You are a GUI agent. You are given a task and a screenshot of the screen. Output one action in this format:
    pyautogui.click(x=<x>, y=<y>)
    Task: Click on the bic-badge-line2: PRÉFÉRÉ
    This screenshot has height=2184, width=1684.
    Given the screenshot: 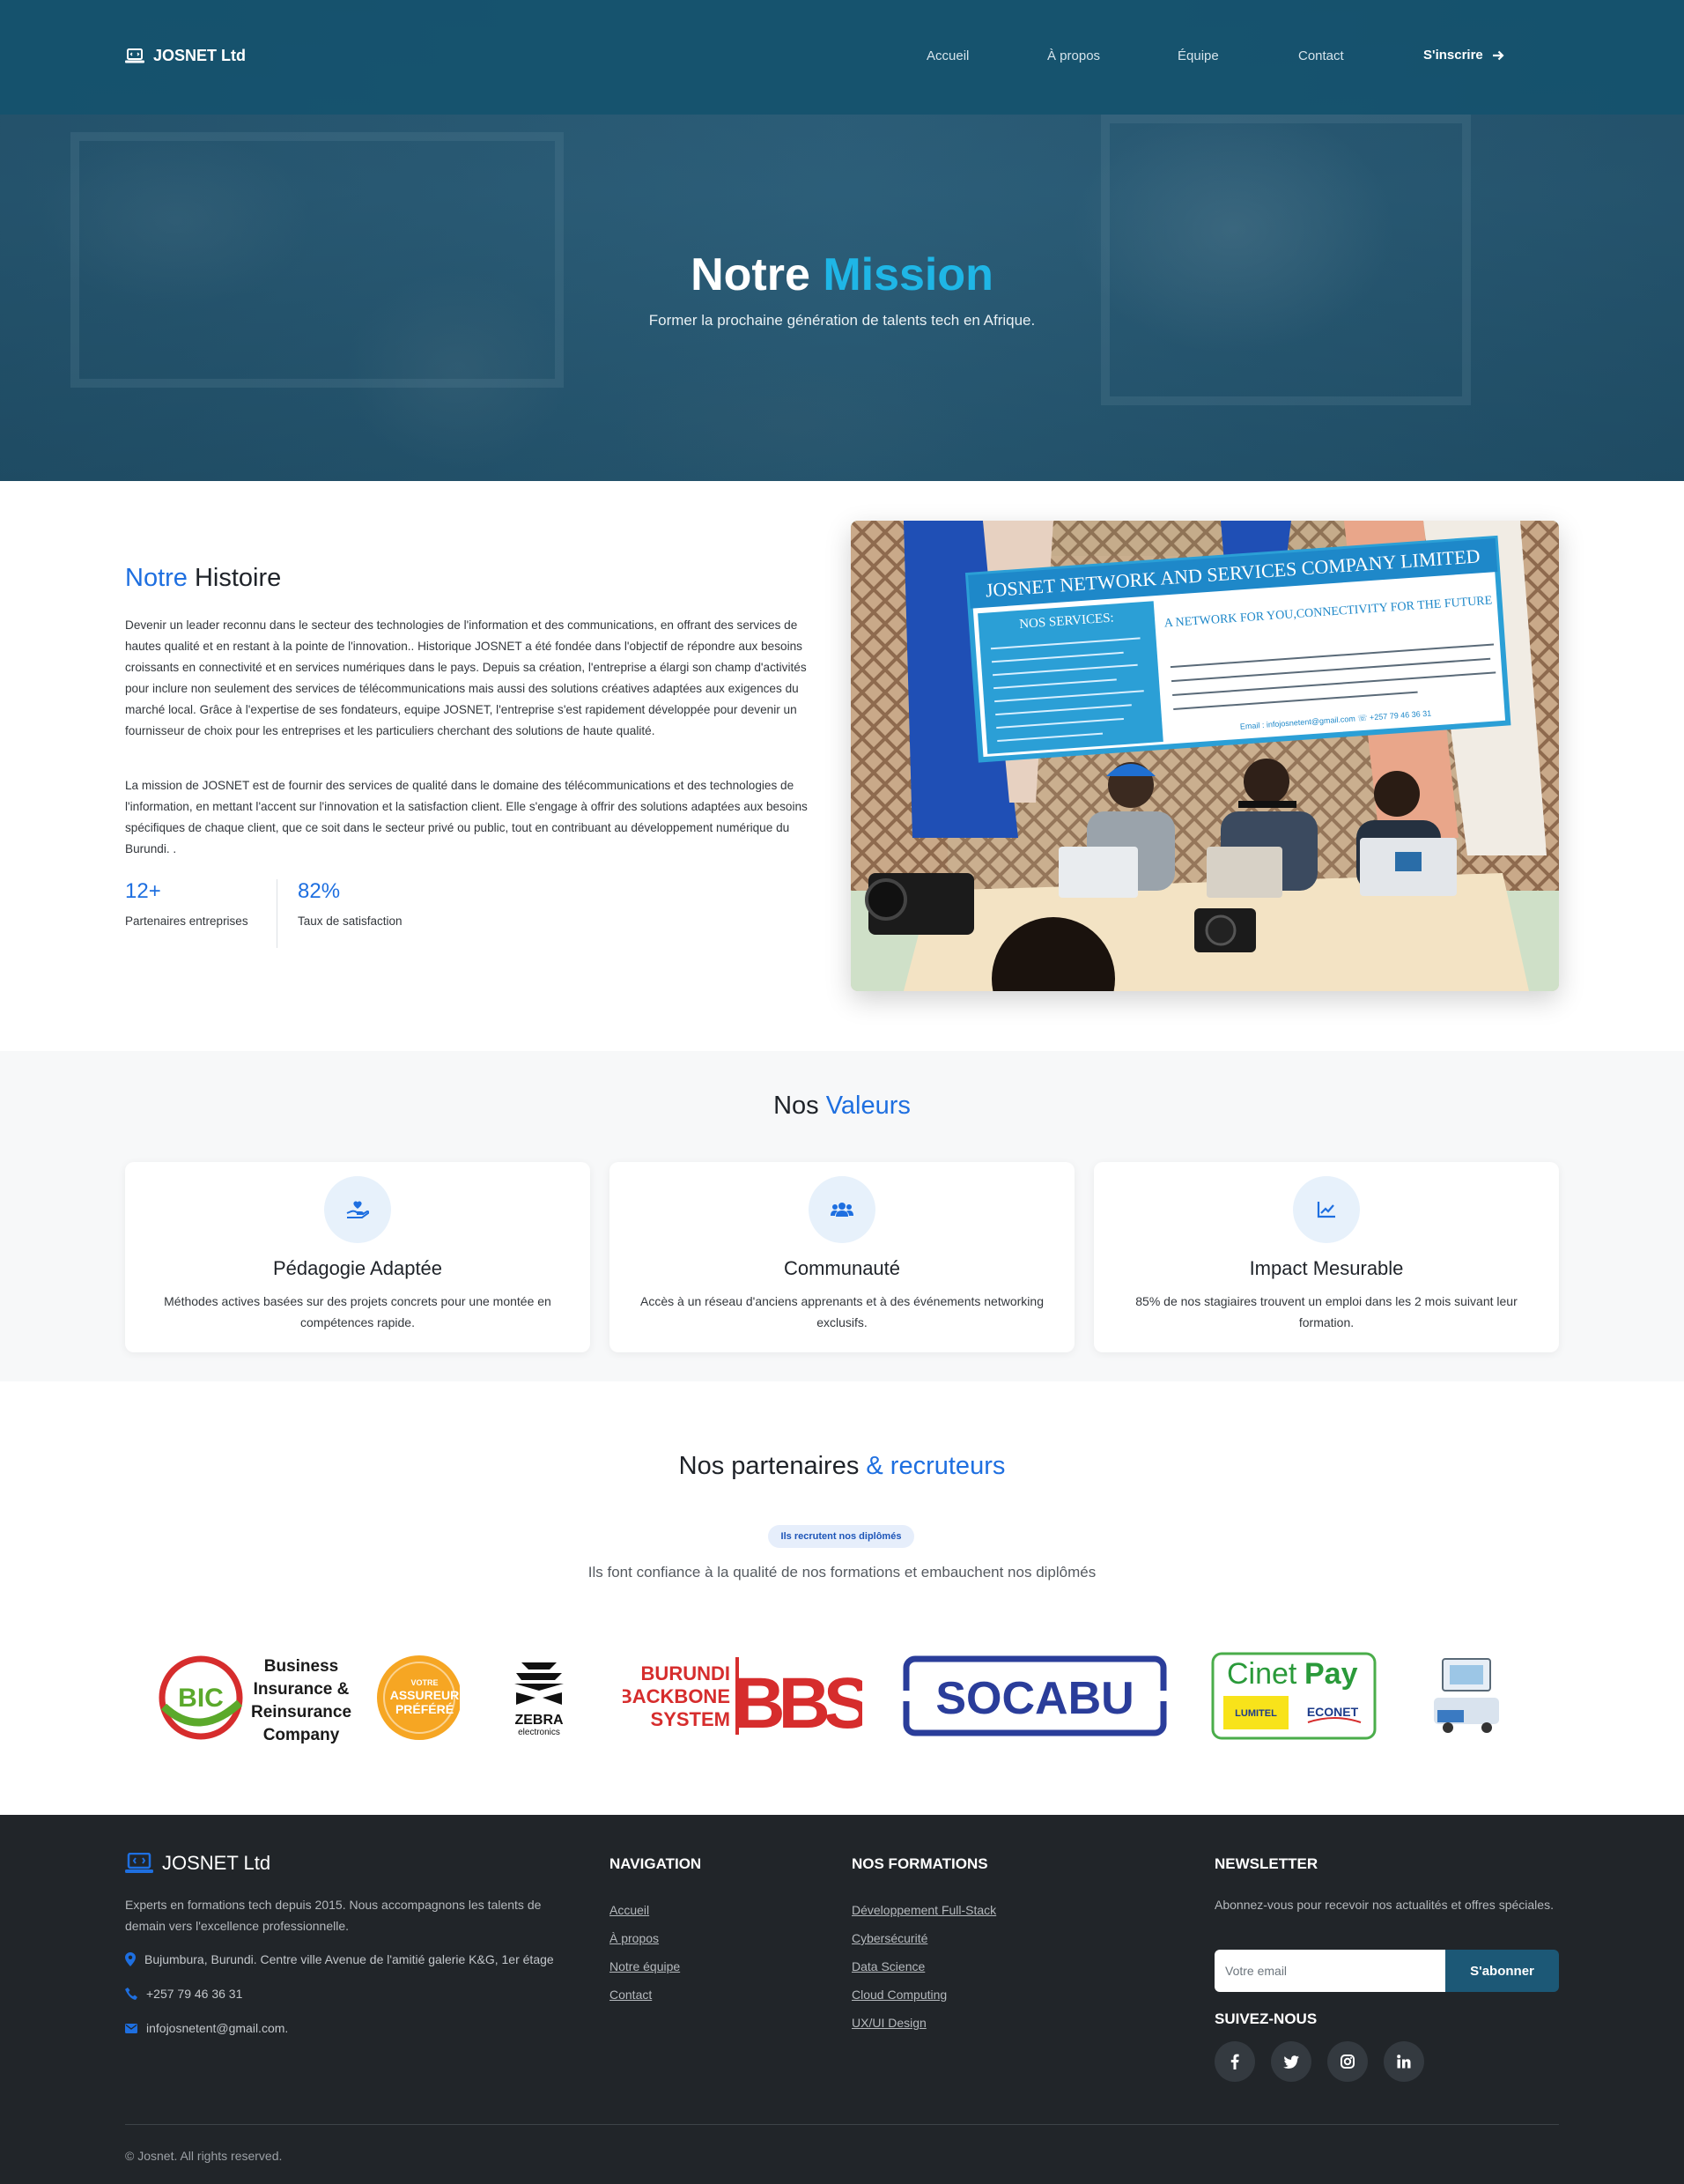 What is the action you would take?
    pyautogui.click(x=424, y=1709)
    